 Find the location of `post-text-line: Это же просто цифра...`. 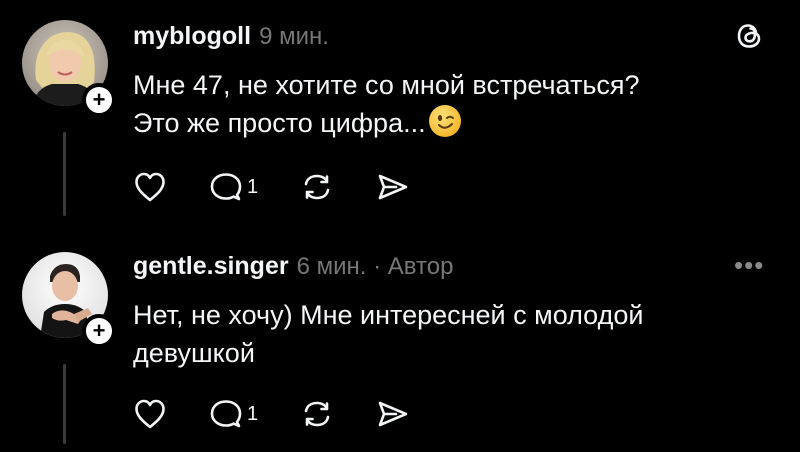

post-text-line: Это же просто цифра... is located at coordinates (279, 123).